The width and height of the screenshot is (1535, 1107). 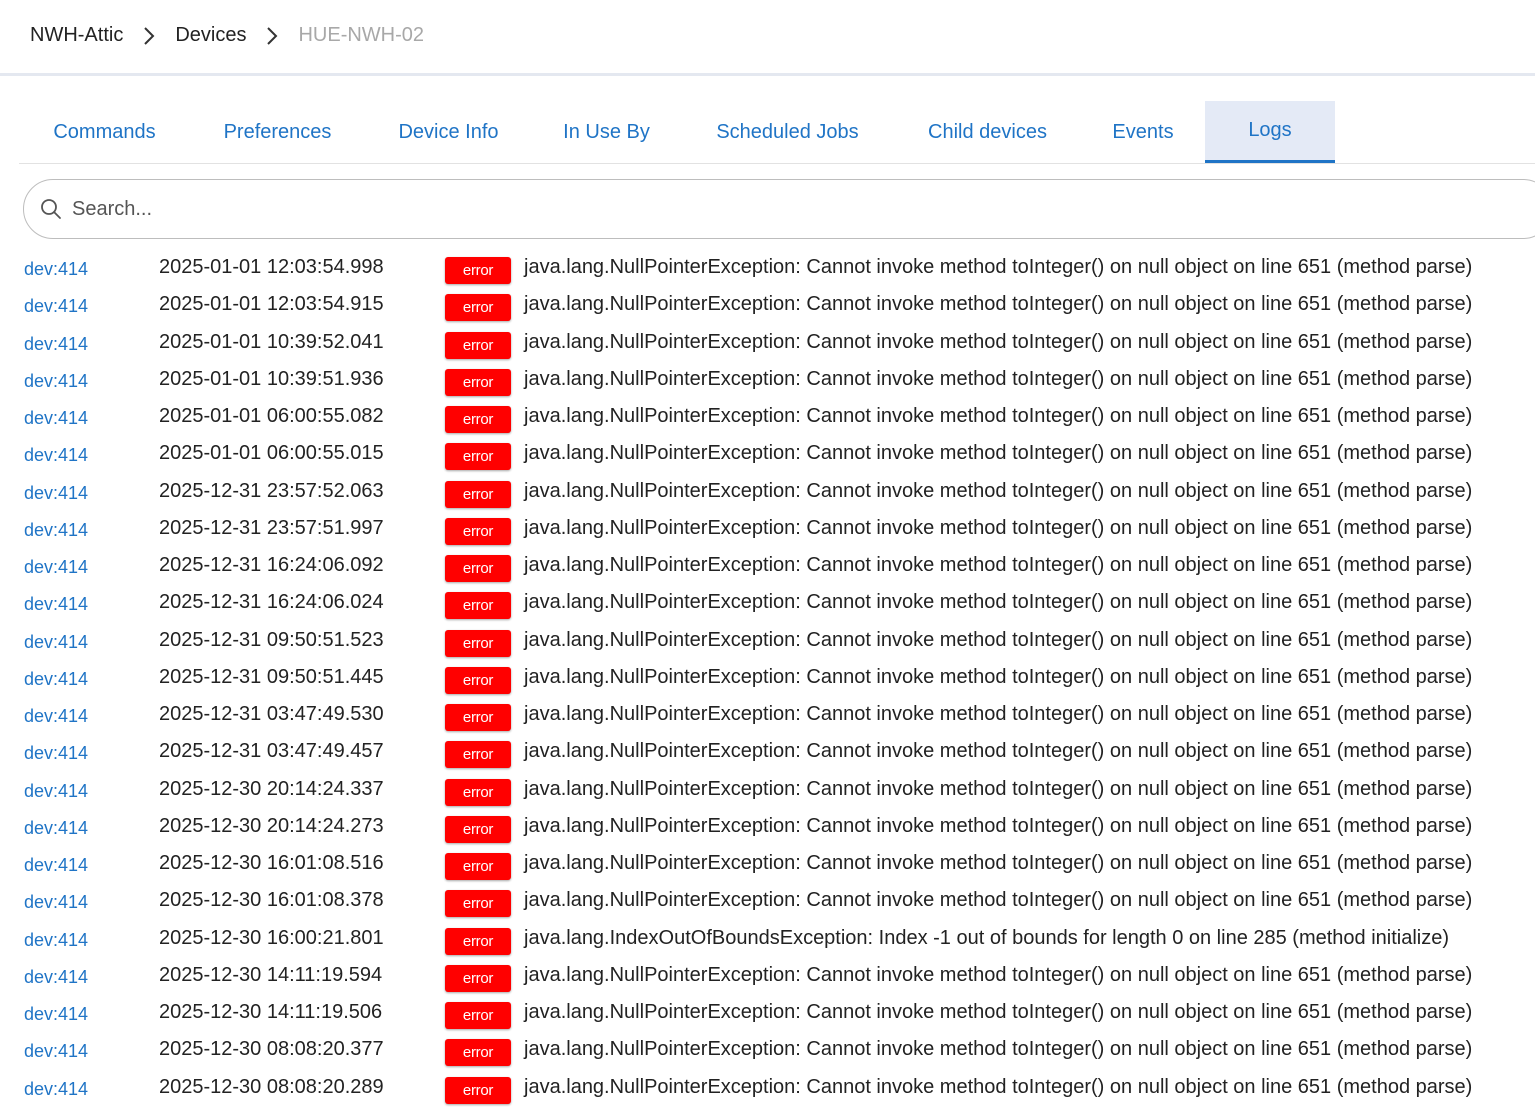 I want to click on search-input, so click(x=672, y=209).